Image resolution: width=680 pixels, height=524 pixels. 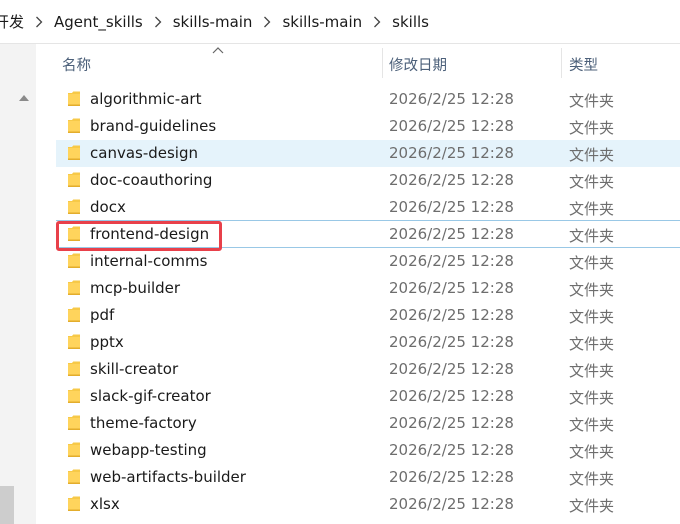 I want to click on column-header-type: 类型, so click(x=583, y=64).